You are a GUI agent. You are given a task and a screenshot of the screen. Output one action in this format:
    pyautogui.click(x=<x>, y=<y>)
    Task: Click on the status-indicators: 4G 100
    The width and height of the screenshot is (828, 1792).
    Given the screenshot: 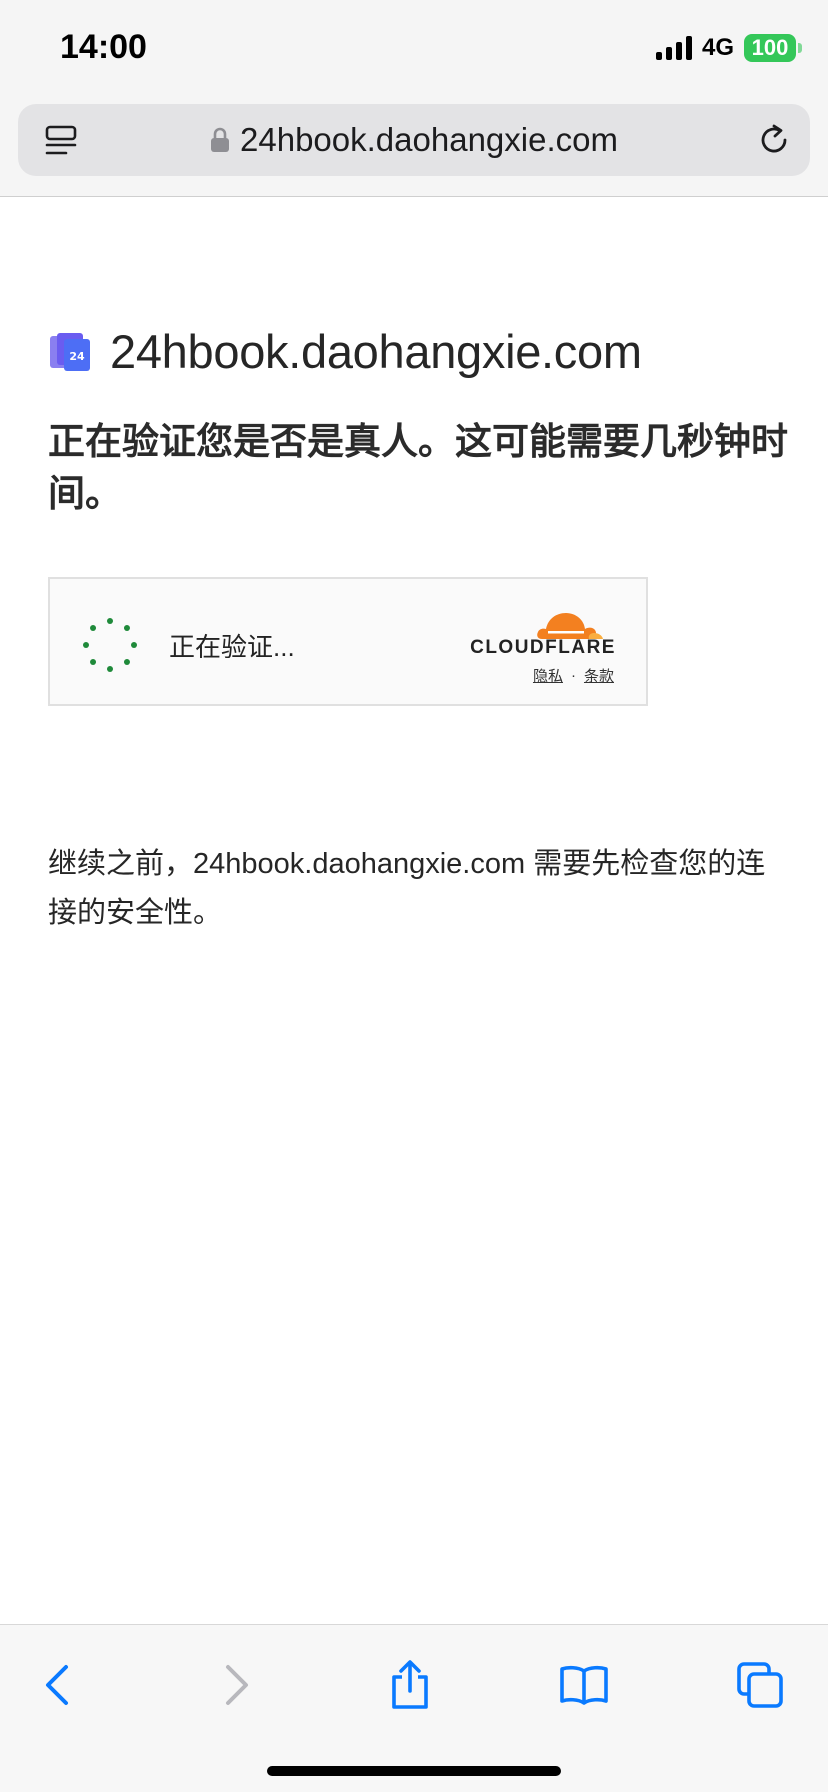 What is the action you would take?
    pyautogui.click(x=728, y=48)
    